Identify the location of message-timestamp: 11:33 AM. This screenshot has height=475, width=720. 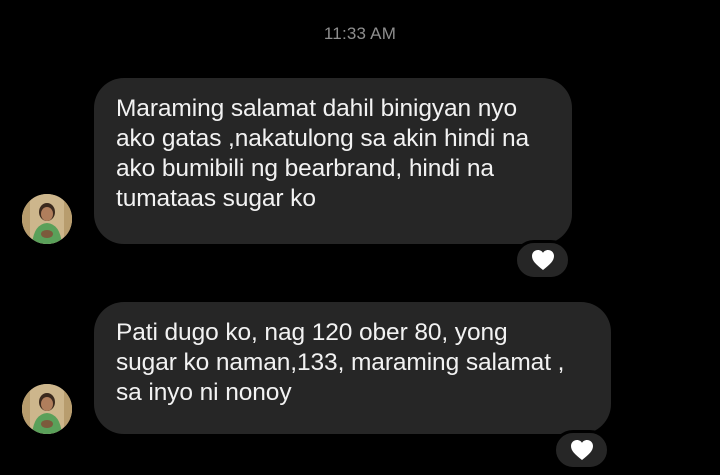
(360, 33).